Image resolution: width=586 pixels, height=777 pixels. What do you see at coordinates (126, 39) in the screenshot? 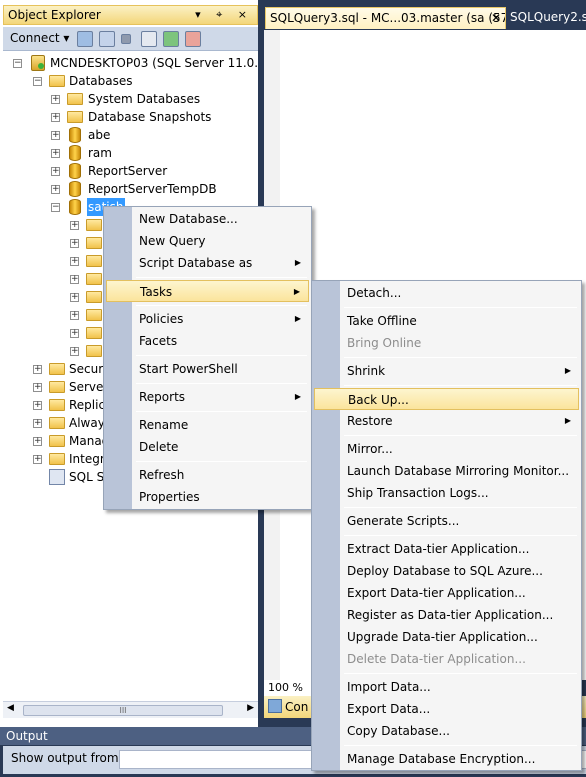
I see `stop-icon` at bounding box center [126, 39].